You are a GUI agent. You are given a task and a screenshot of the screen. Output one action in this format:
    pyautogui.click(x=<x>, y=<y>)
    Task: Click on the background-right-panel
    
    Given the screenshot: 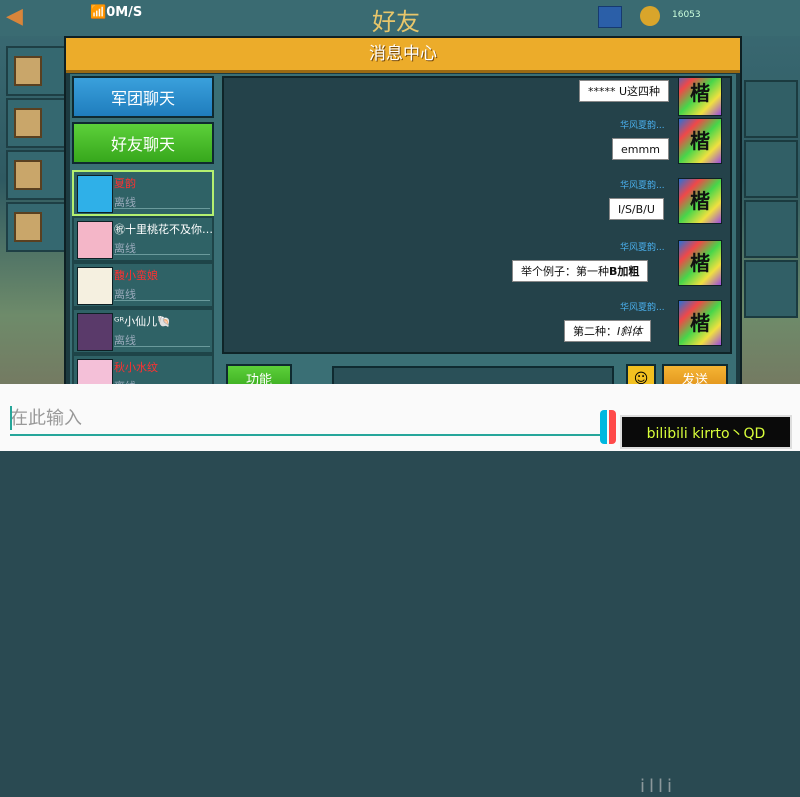 What is the action you would take?
    pyautogui.click(x=769, y=200)
    